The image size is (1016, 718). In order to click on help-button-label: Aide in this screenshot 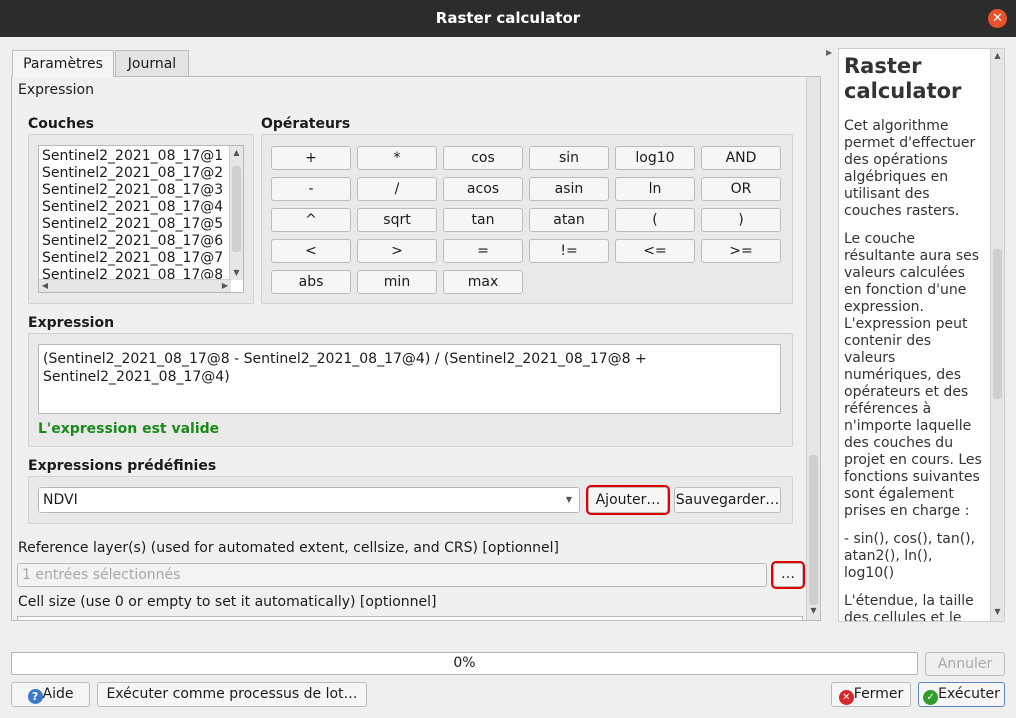, I will do `click(58, 694)`.